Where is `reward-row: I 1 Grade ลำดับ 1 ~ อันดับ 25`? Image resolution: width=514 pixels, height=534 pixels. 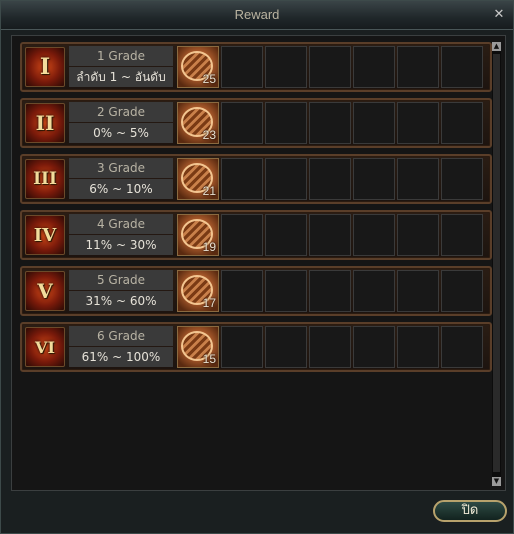 reward-row: I 1 Grade ลำดับ 1 ~ อันดับ 25 is located at coordinates (256, 67).